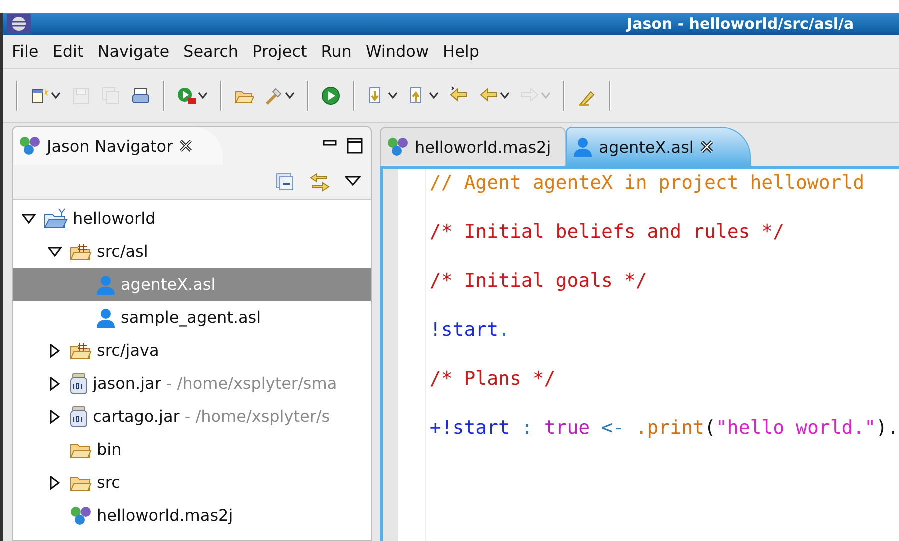  I want to click on menu-item: Help, so click(461, 51).